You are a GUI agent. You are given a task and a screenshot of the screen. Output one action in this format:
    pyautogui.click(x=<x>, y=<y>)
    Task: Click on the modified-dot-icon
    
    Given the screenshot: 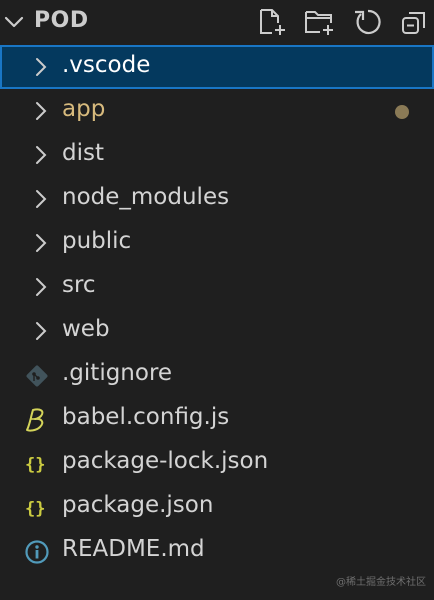 What is the action you would take?
    pyautogui.click(x=402, y=112)
    